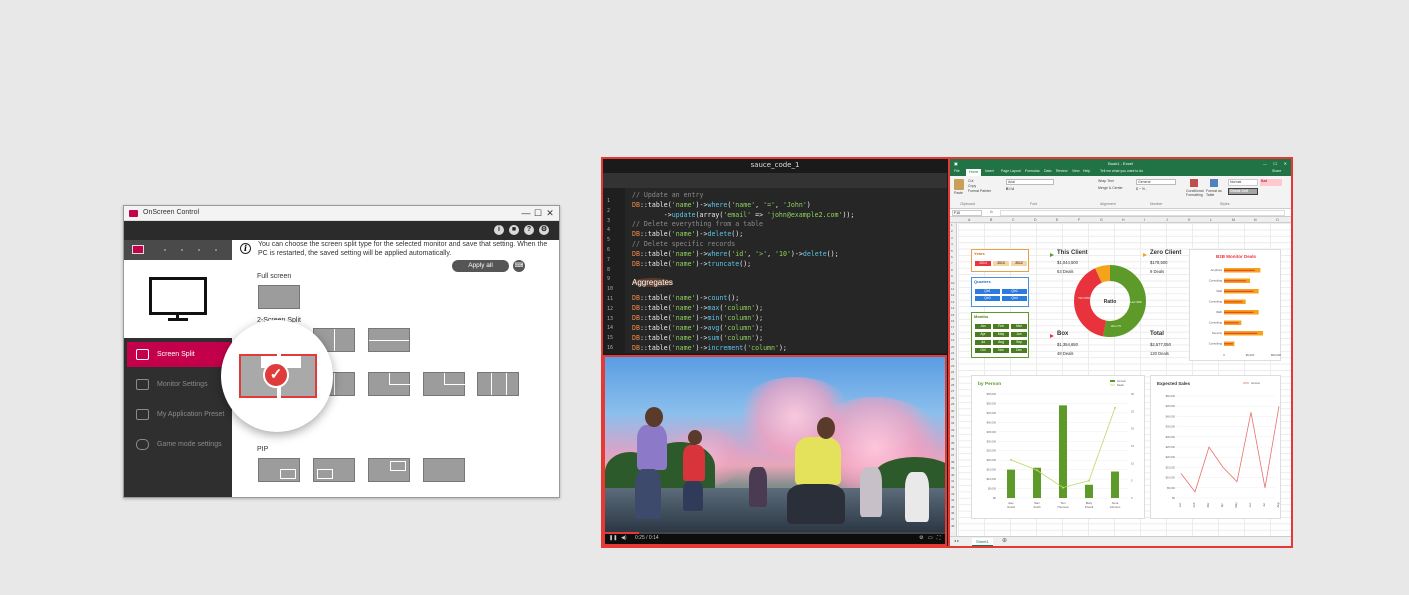 Image resolution: width=1409 pixels, height=595 pixels. Describe the element at coordinates (970, 181) in the screenshot. I see `cut-button: Cut` at that location.